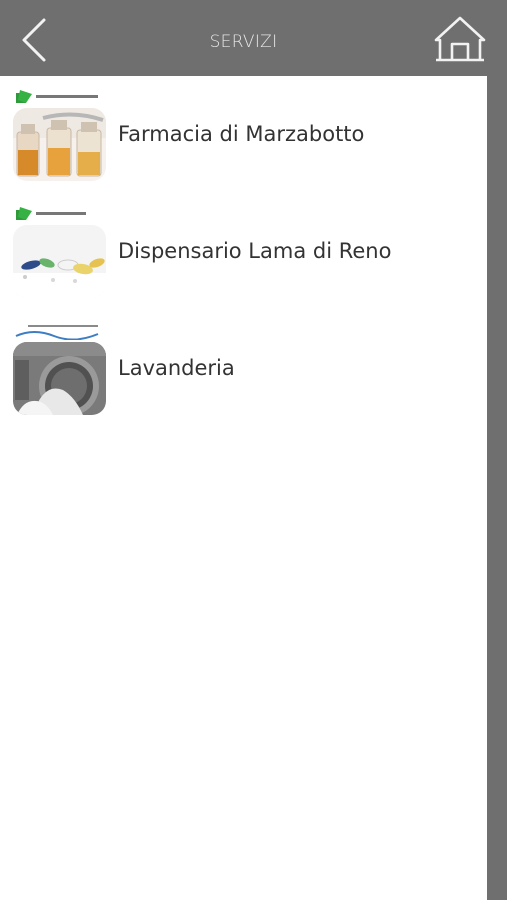  Describe the element at coordinates (59, 144) in the screenshot. I see `pharmacy-bottles-image` at that location.